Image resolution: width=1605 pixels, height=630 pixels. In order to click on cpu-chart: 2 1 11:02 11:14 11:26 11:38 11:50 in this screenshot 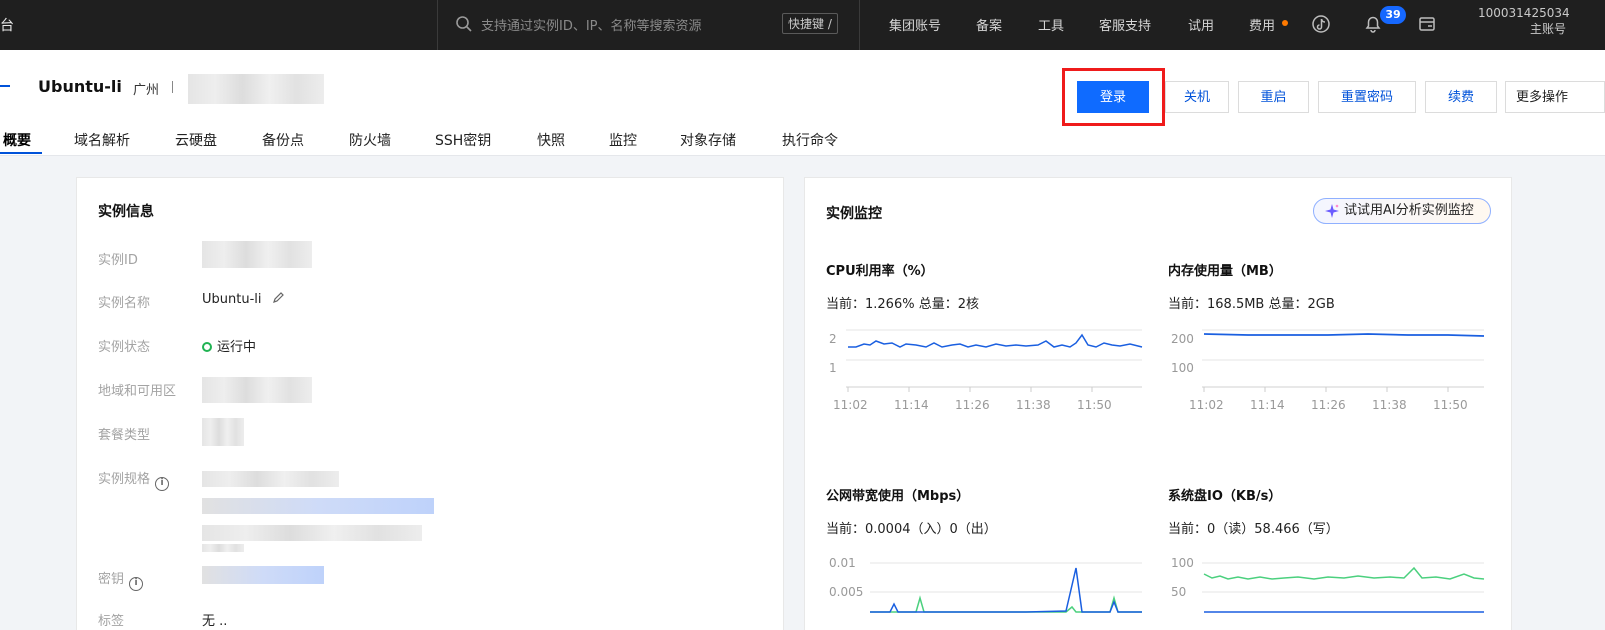, I will do `click(986, 370)`.